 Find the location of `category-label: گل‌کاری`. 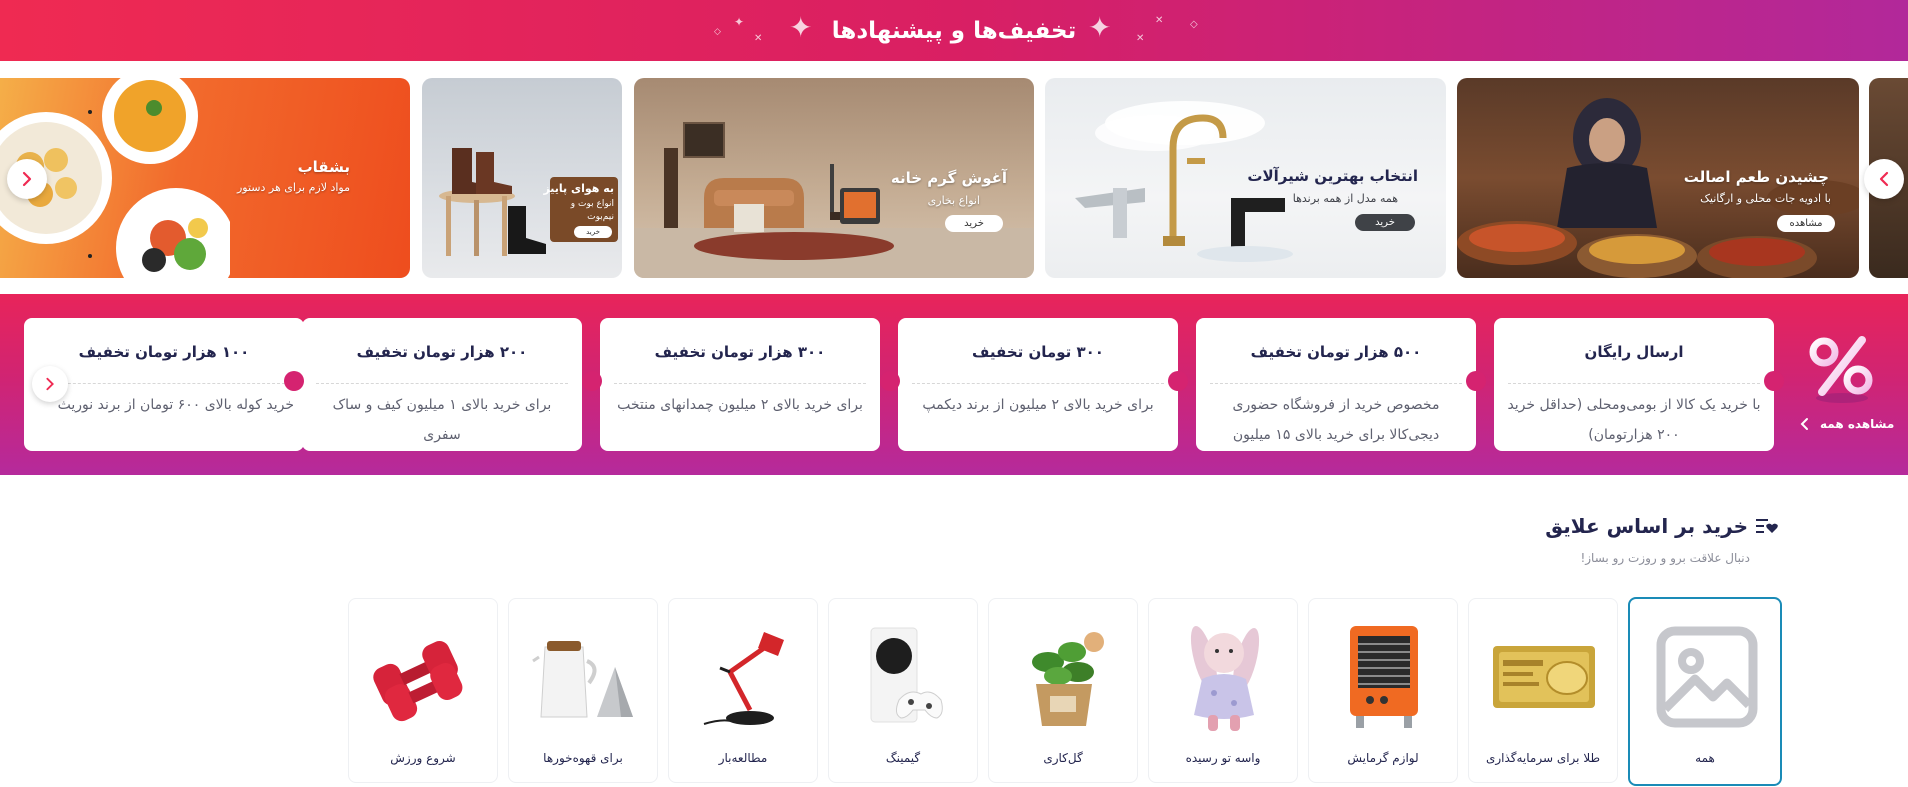

category-label: گل‌کاری is located at coordinates (1063, 758).